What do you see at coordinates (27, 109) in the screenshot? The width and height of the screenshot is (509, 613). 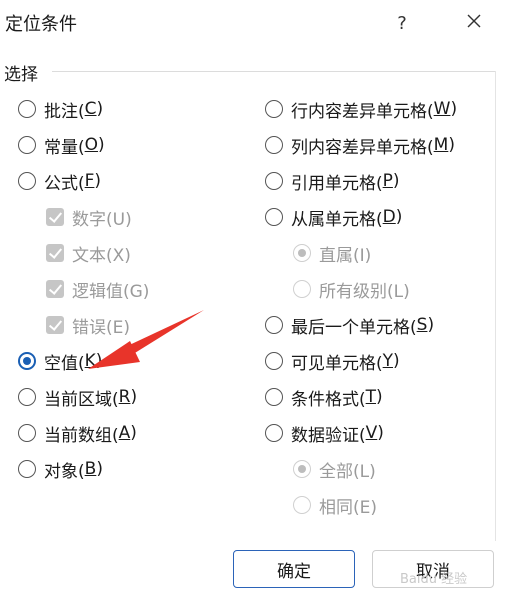 I see `radio-comments` at bounding box center [27, 109].